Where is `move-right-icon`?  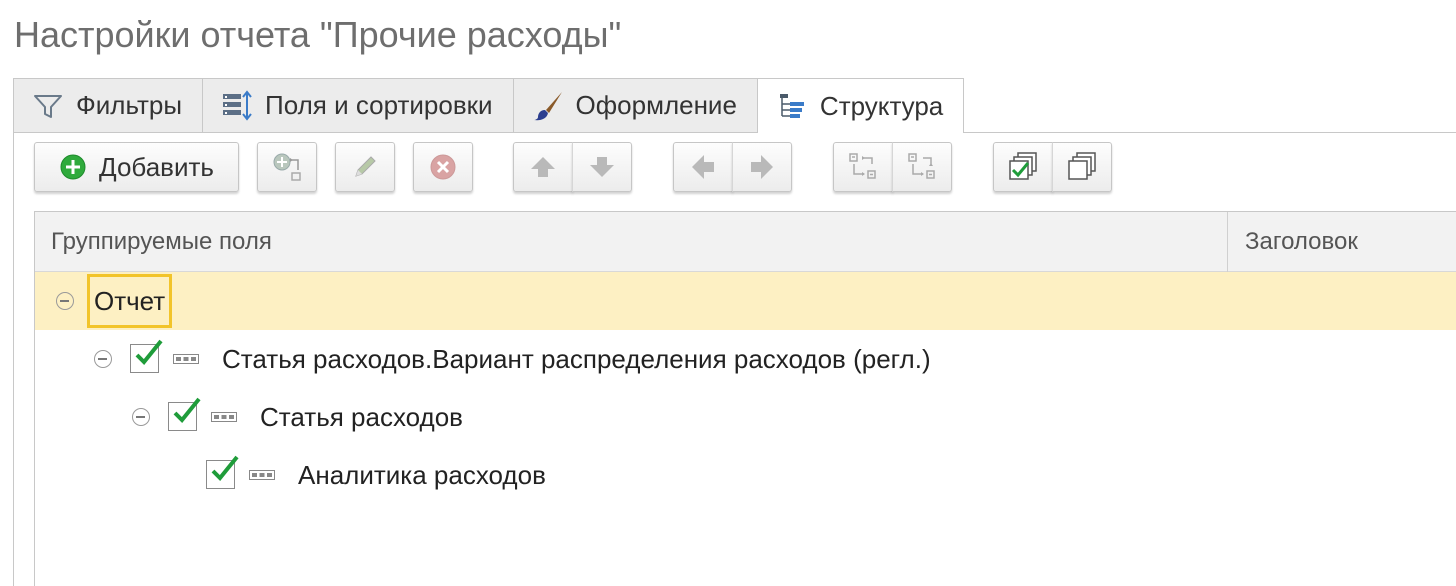
move-right-icon is located at coordinates (762, 167).